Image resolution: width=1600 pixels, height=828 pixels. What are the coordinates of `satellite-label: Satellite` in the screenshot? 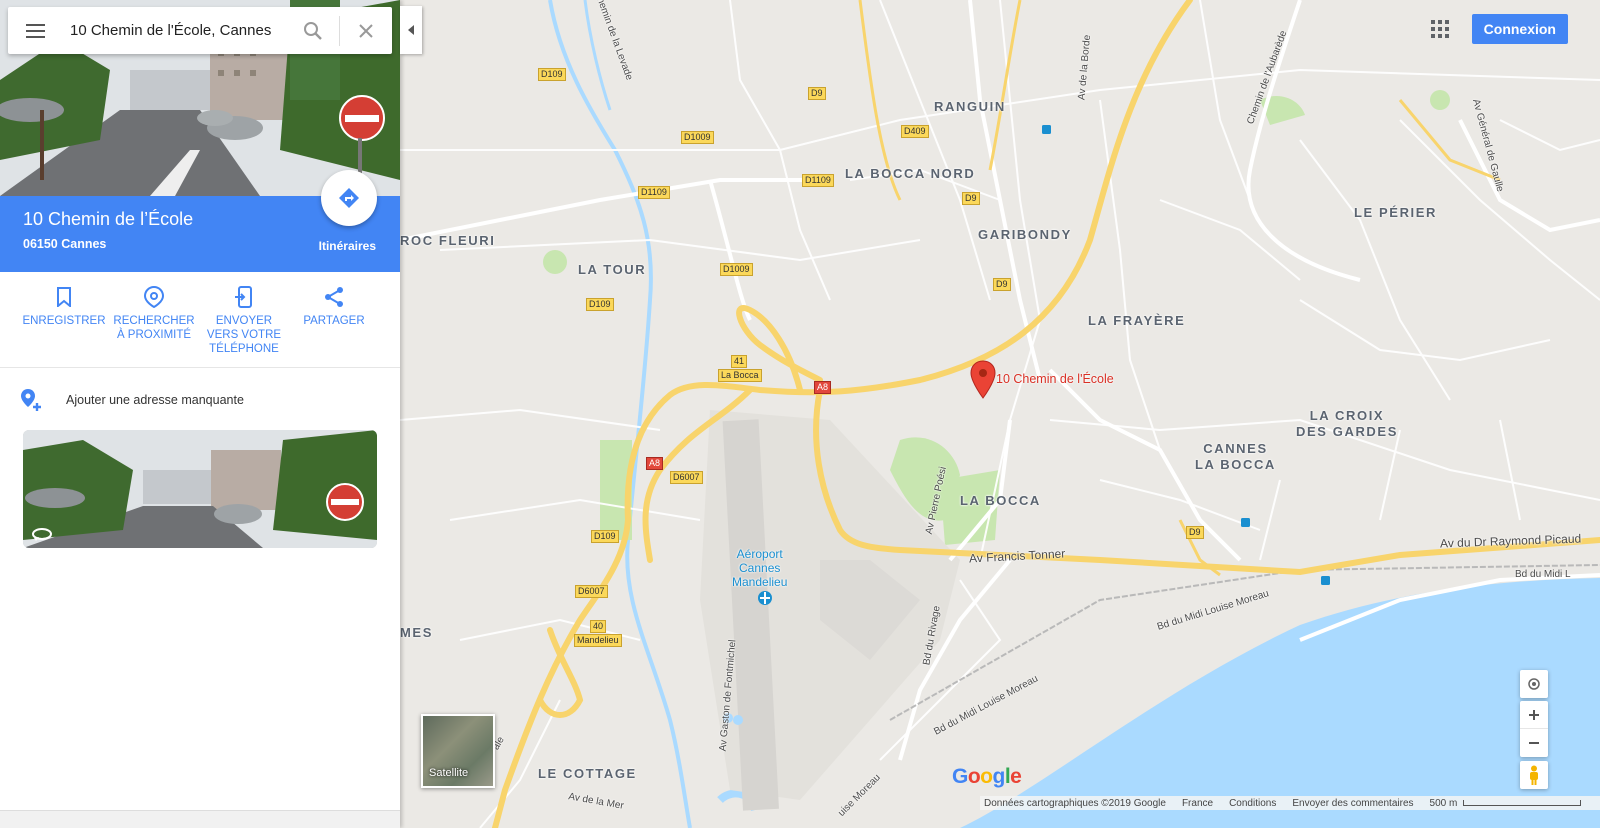 It's located at (449, 773).